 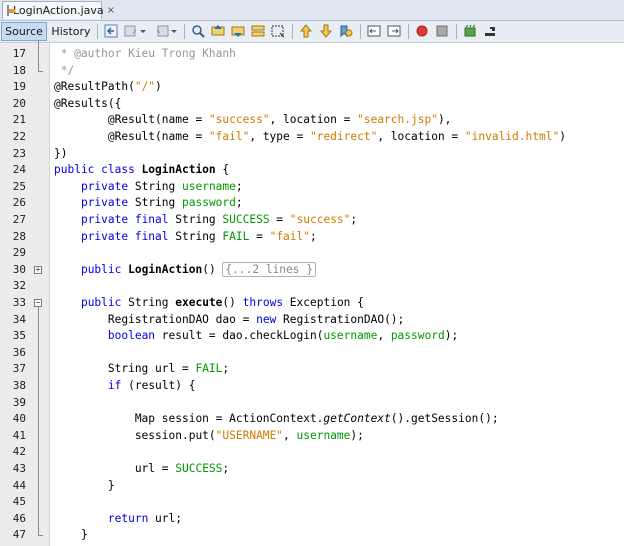 What do you see at coordinates (115, 468) in the screenshot?
I see `code-token: url =` at bounding box center [115, 468].